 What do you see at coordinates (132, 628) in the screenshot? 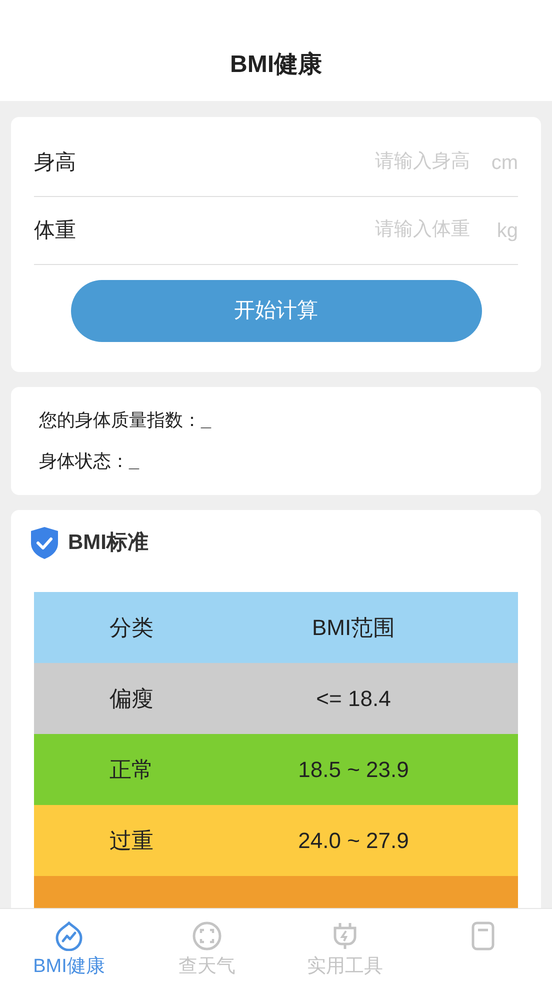
I see `table-cell-text: 分类` at bounding box center [132, 628].